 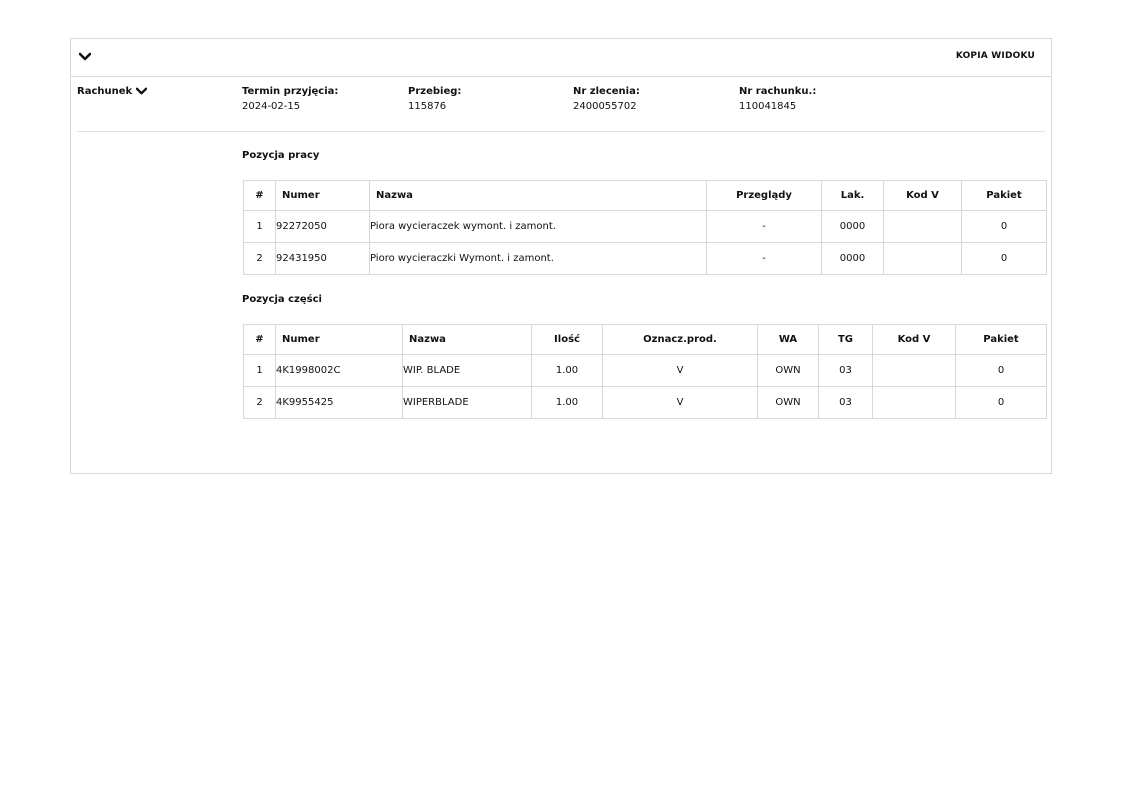 I want to click on meta-nr-zlecenia: Nr zlecenia: 2400055702, so click(x=606, y=99).